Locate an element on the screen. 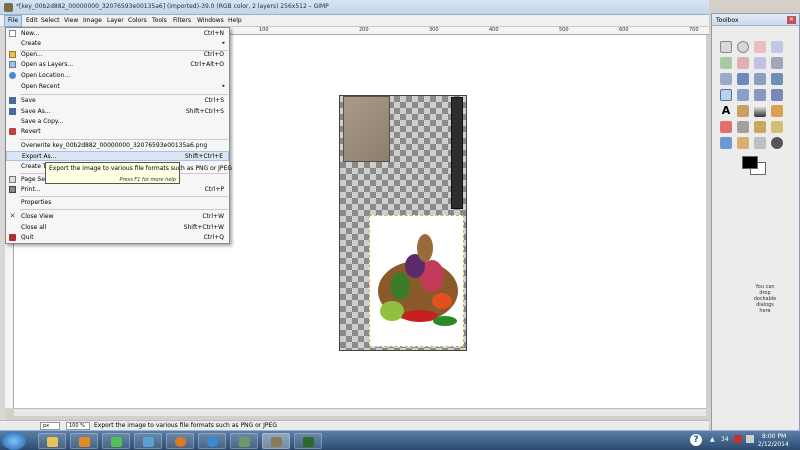 The image size is (800, 450). fuzzy-select-tool-icon is located at coordinates (777, 47).